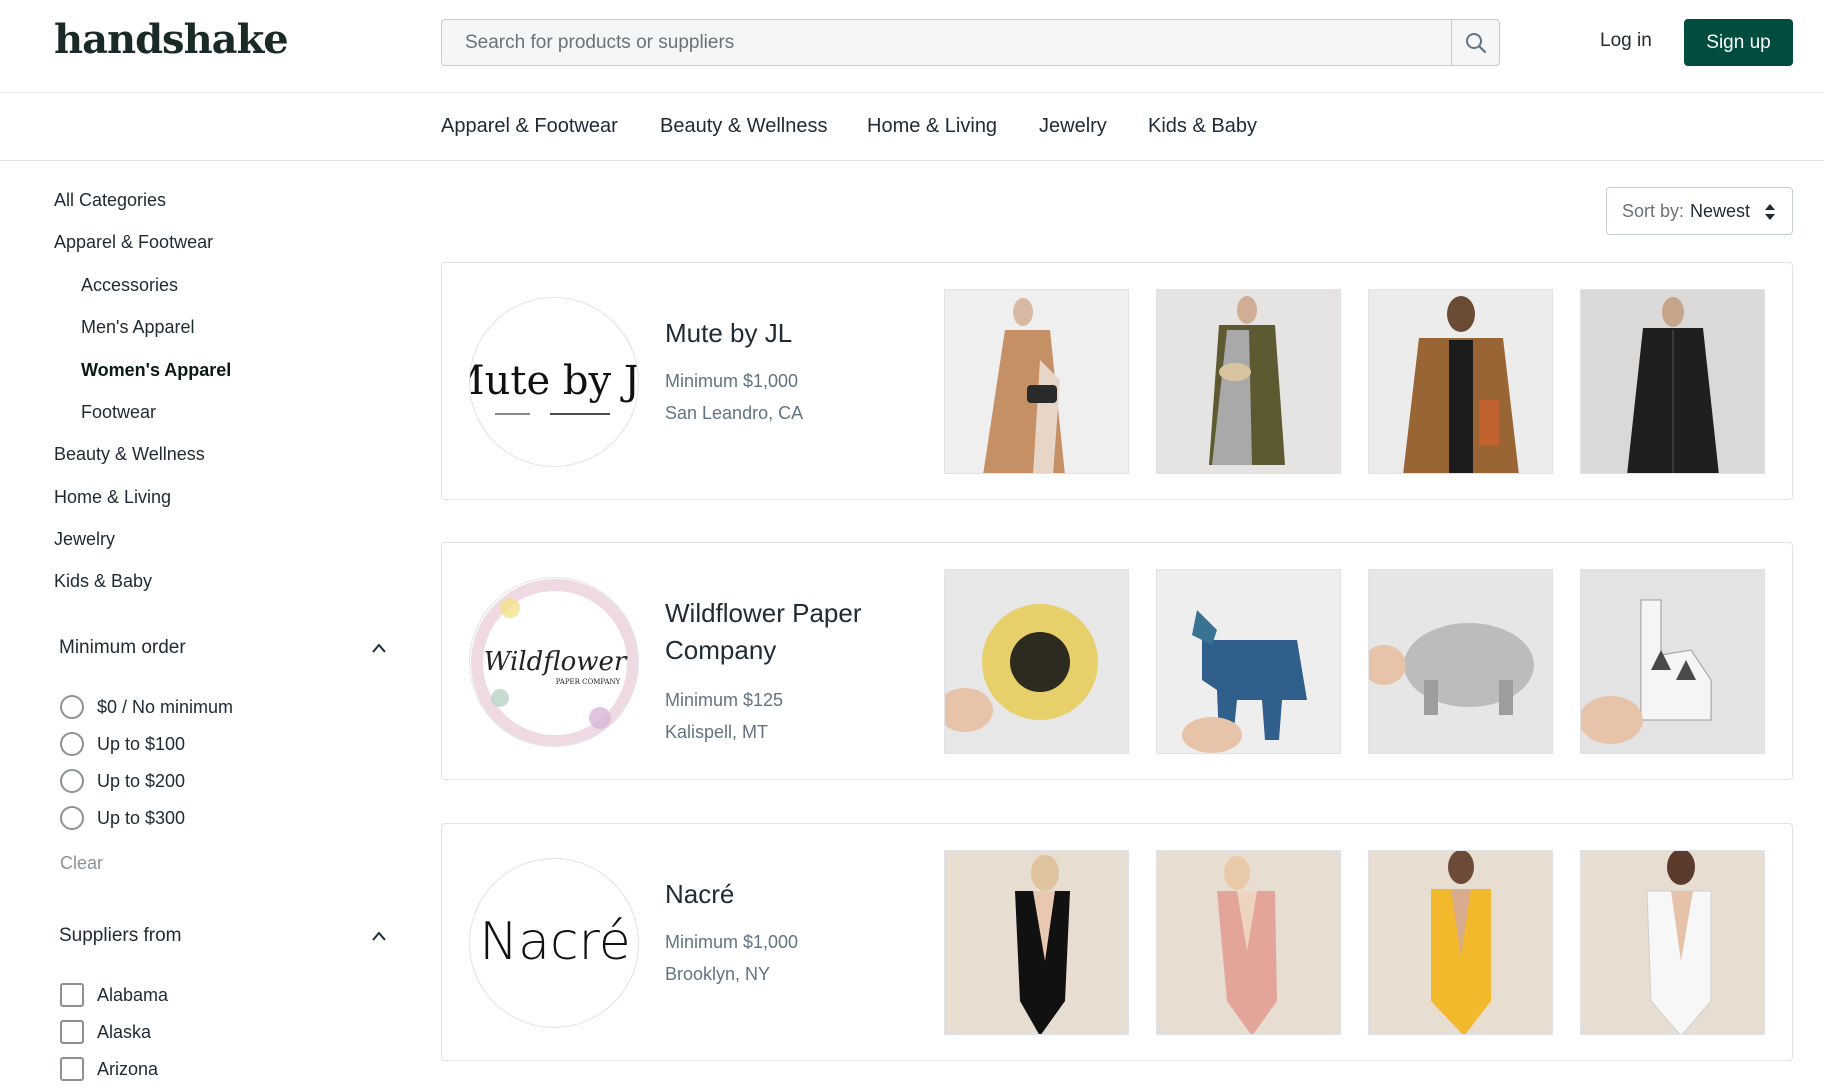 This screenshot has width=1824, height=1090. Describe the element at coordinates (122, 818) in the screenshot. I see `min-order-option: Up to $300` at that location.